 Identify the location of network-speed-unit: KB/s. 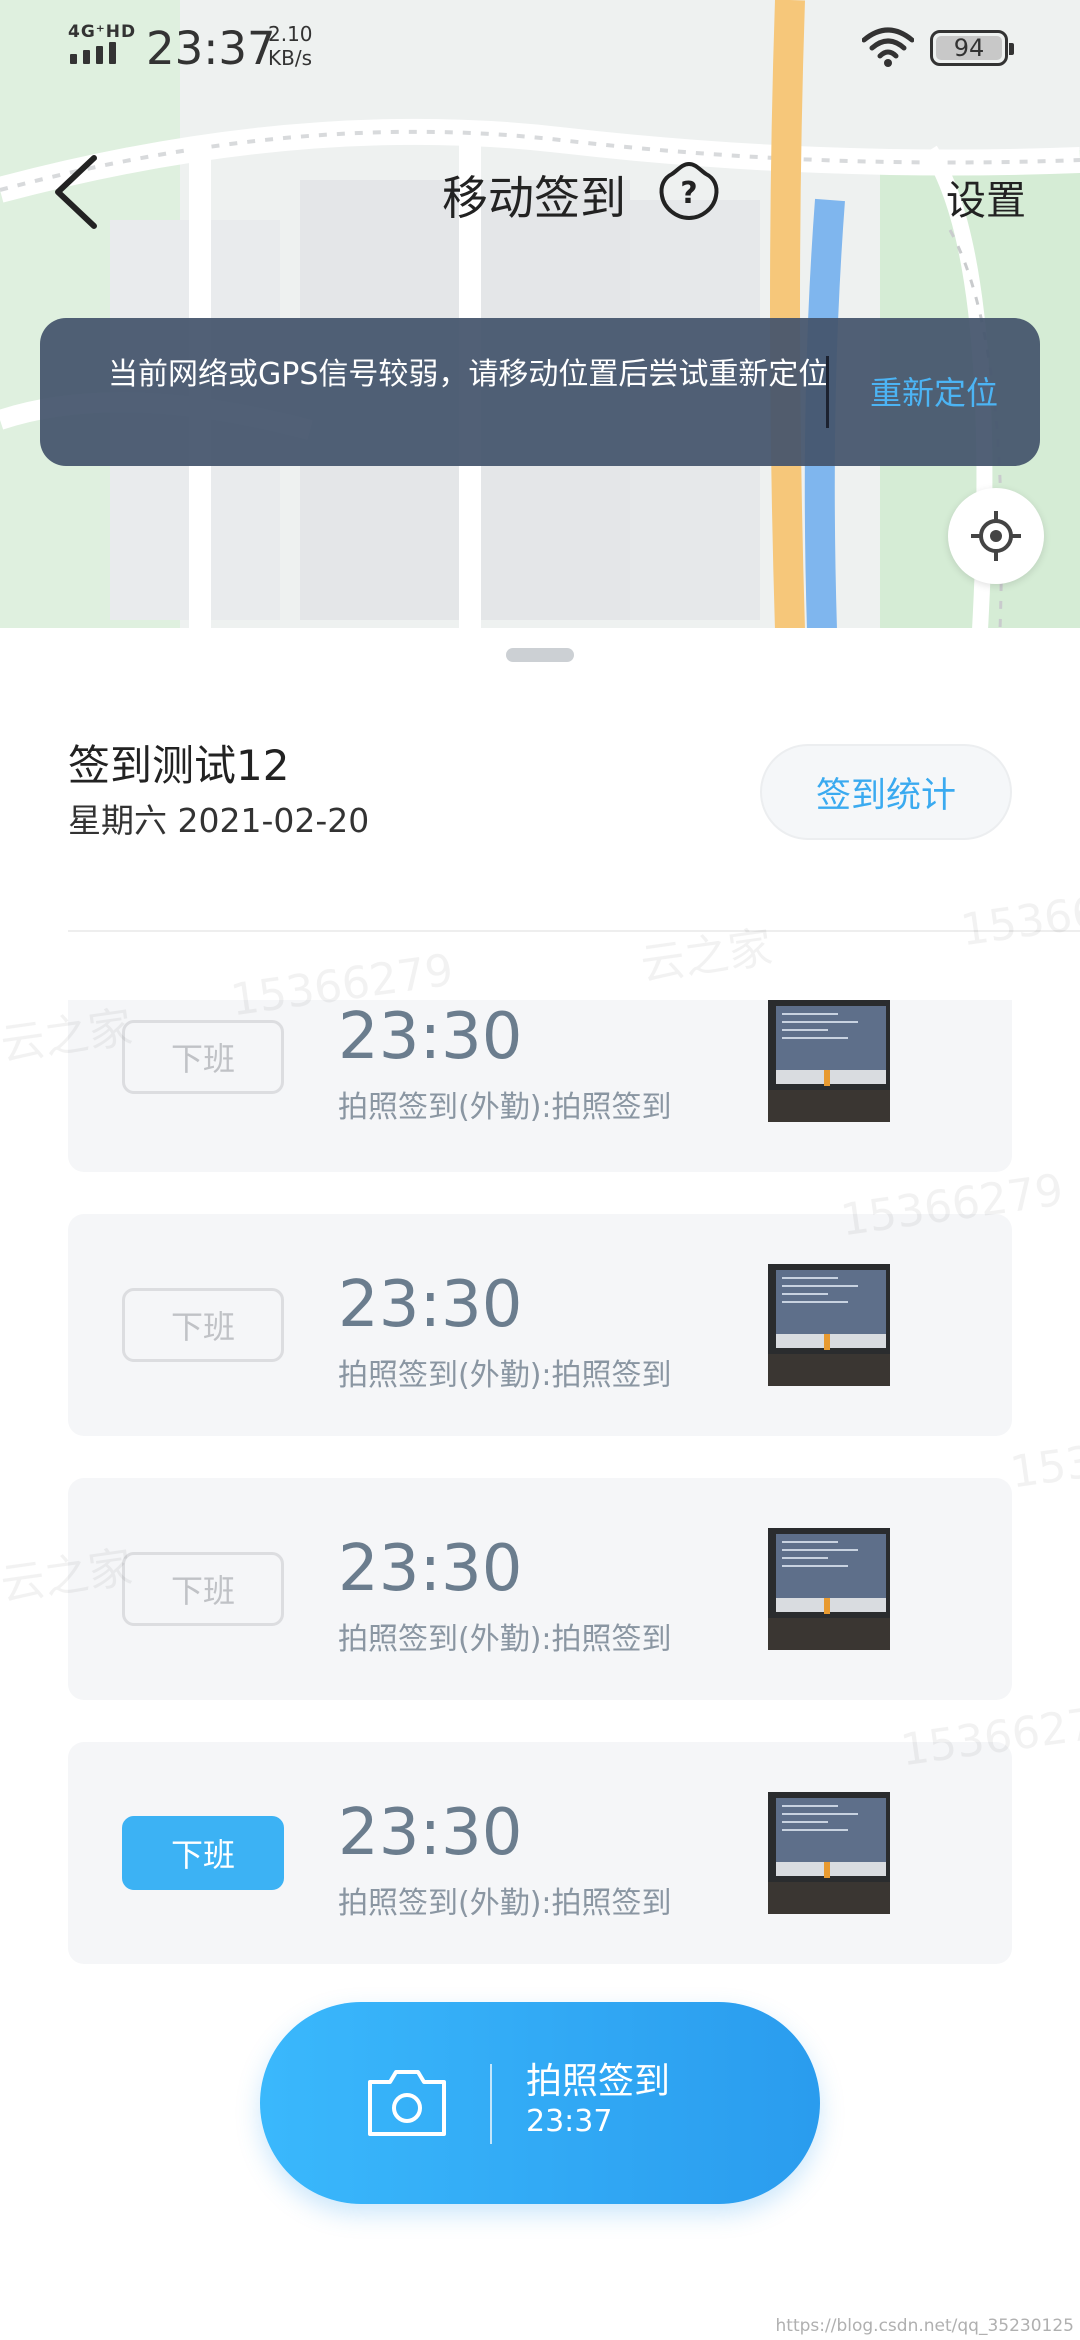
(290, 58).